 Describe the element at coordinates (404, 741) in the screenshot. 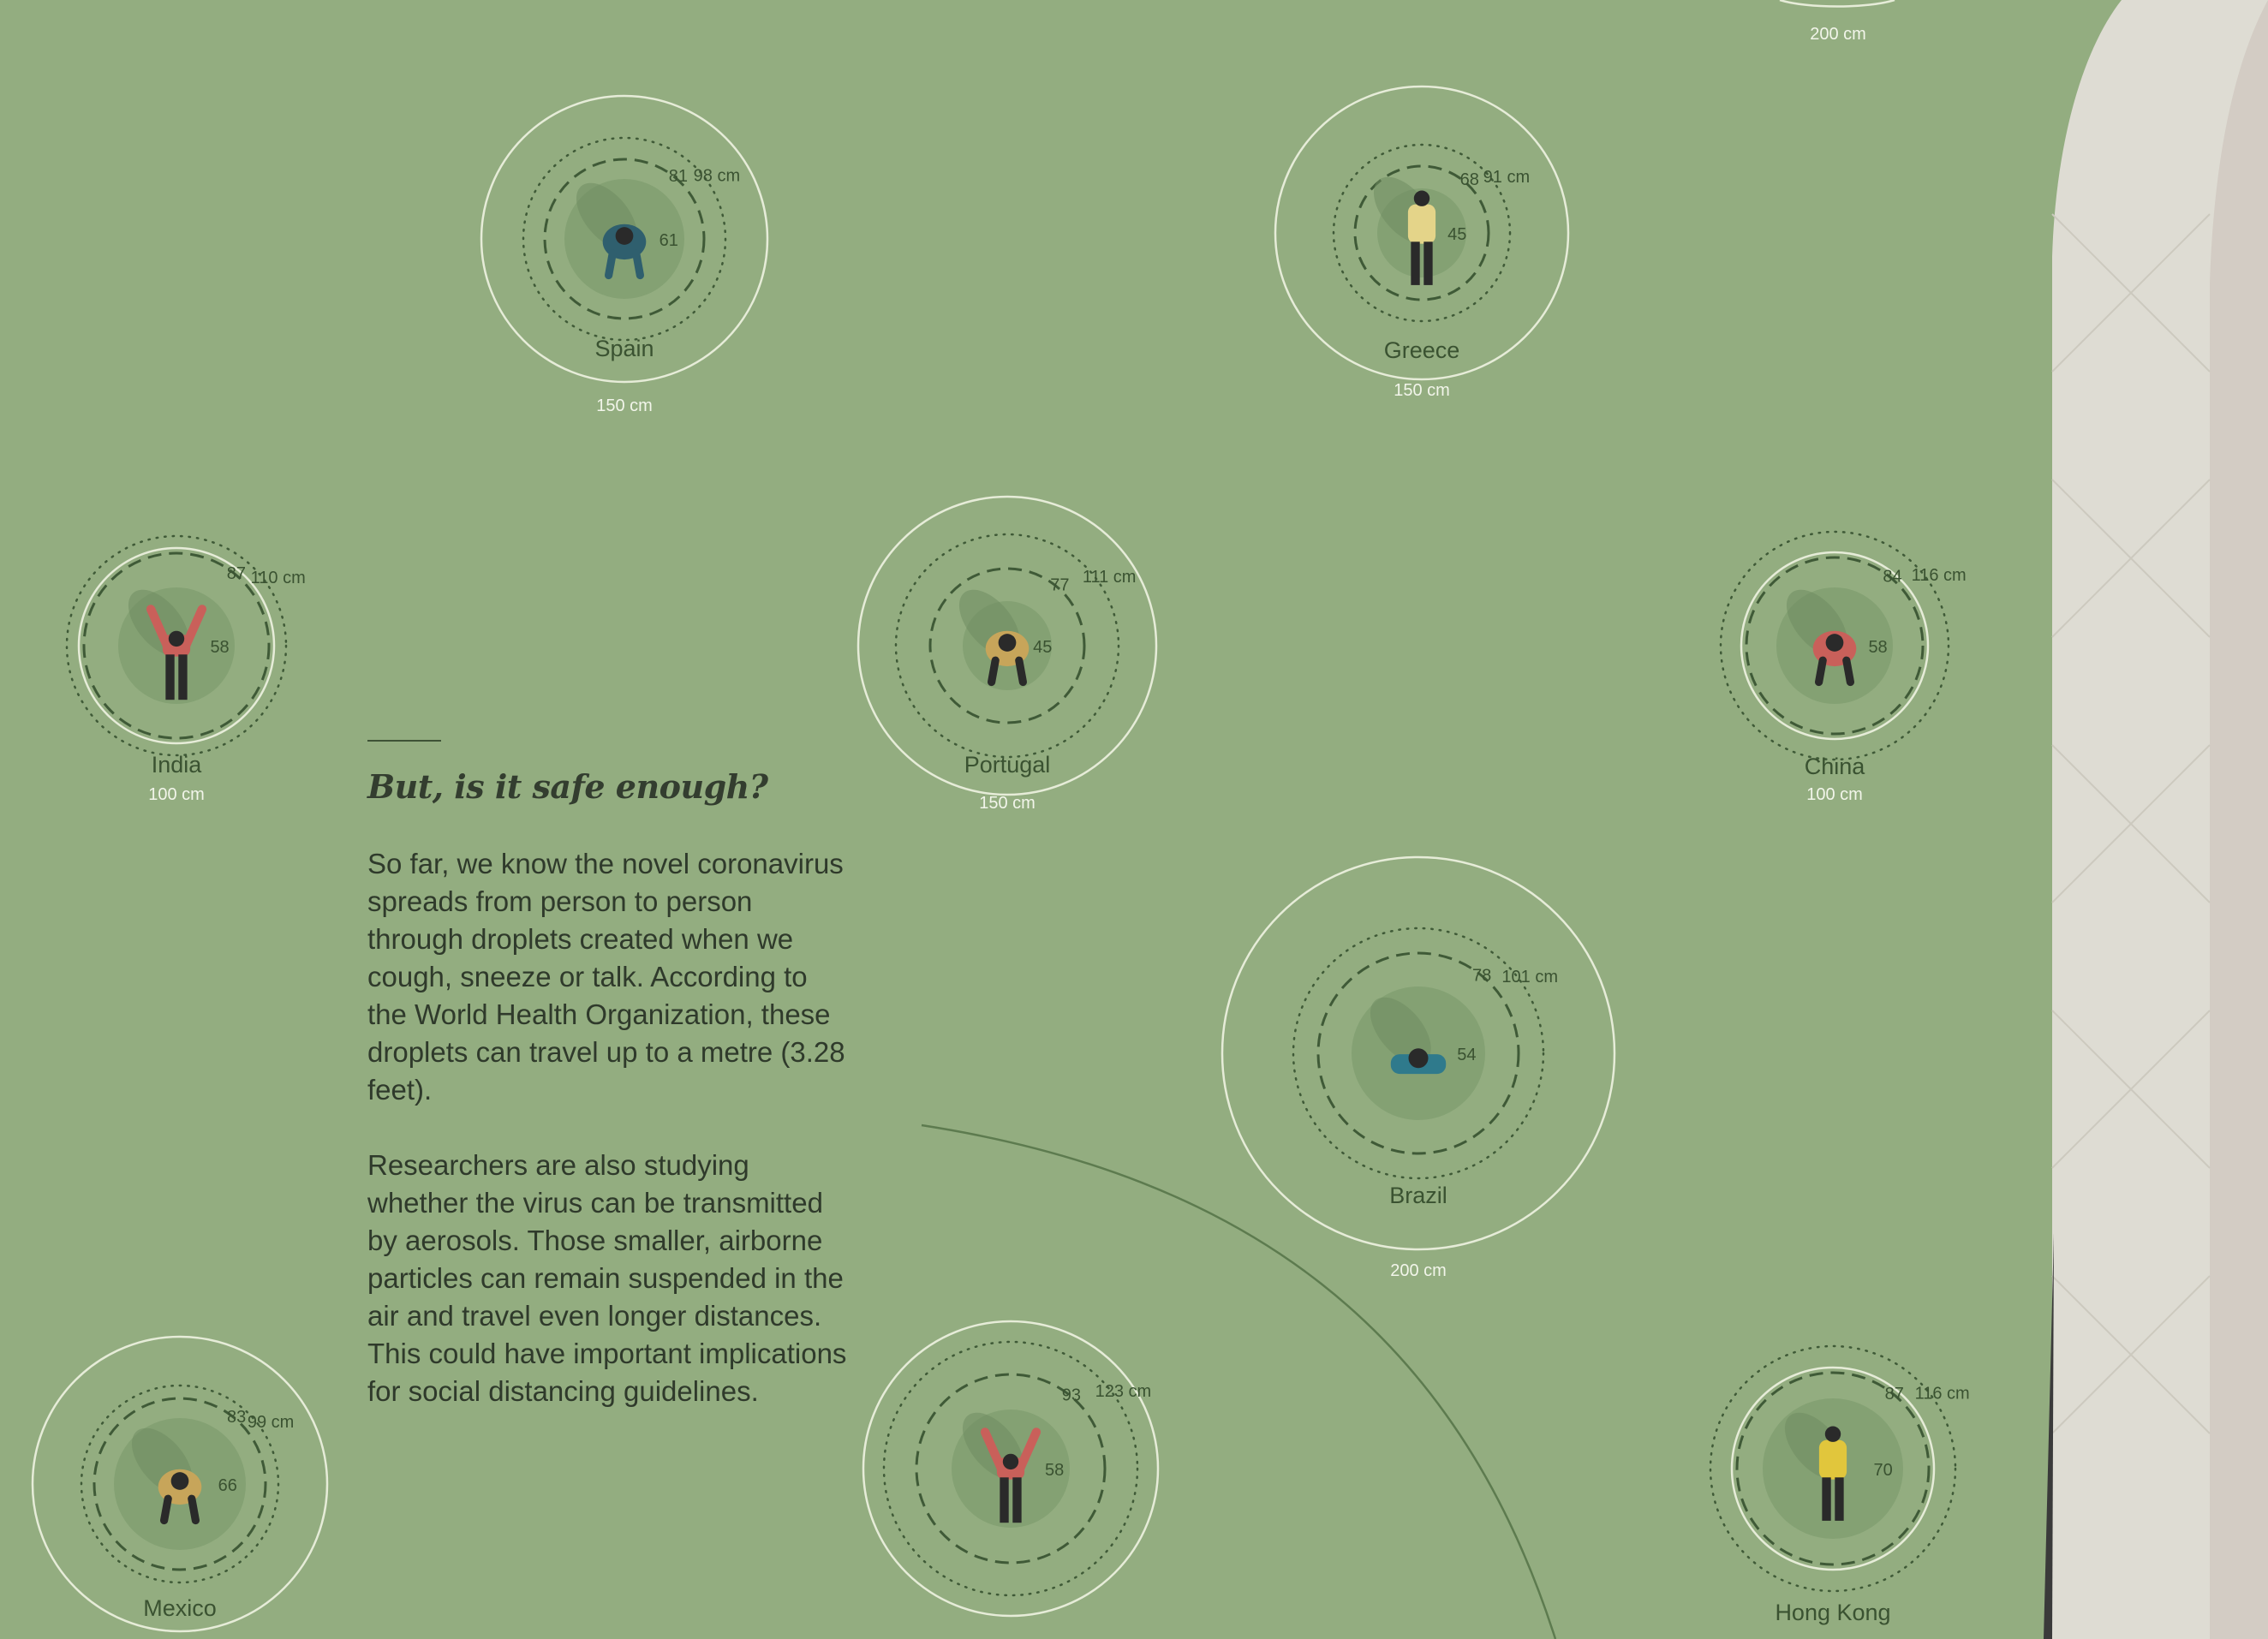

I see `heading-rule` at that location.